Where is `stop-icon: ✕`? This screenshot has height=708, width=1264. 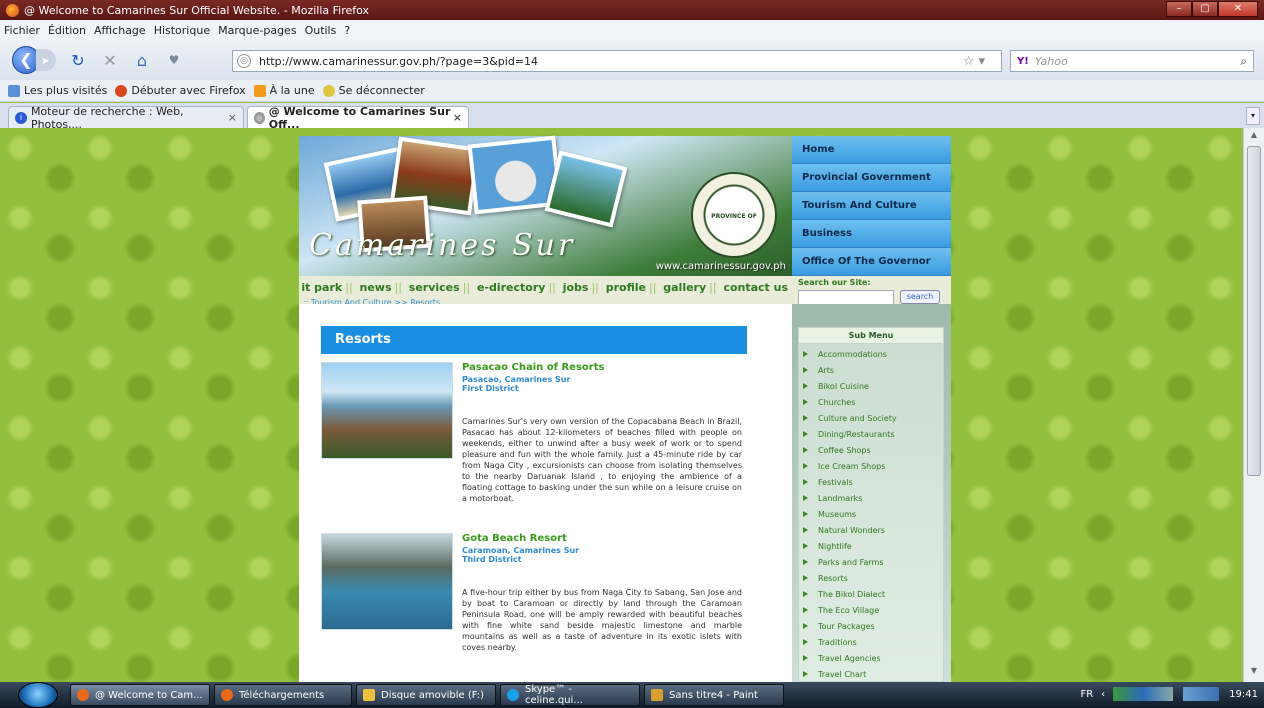
stop-icon: ✕ is located at coordinates (110, 60).